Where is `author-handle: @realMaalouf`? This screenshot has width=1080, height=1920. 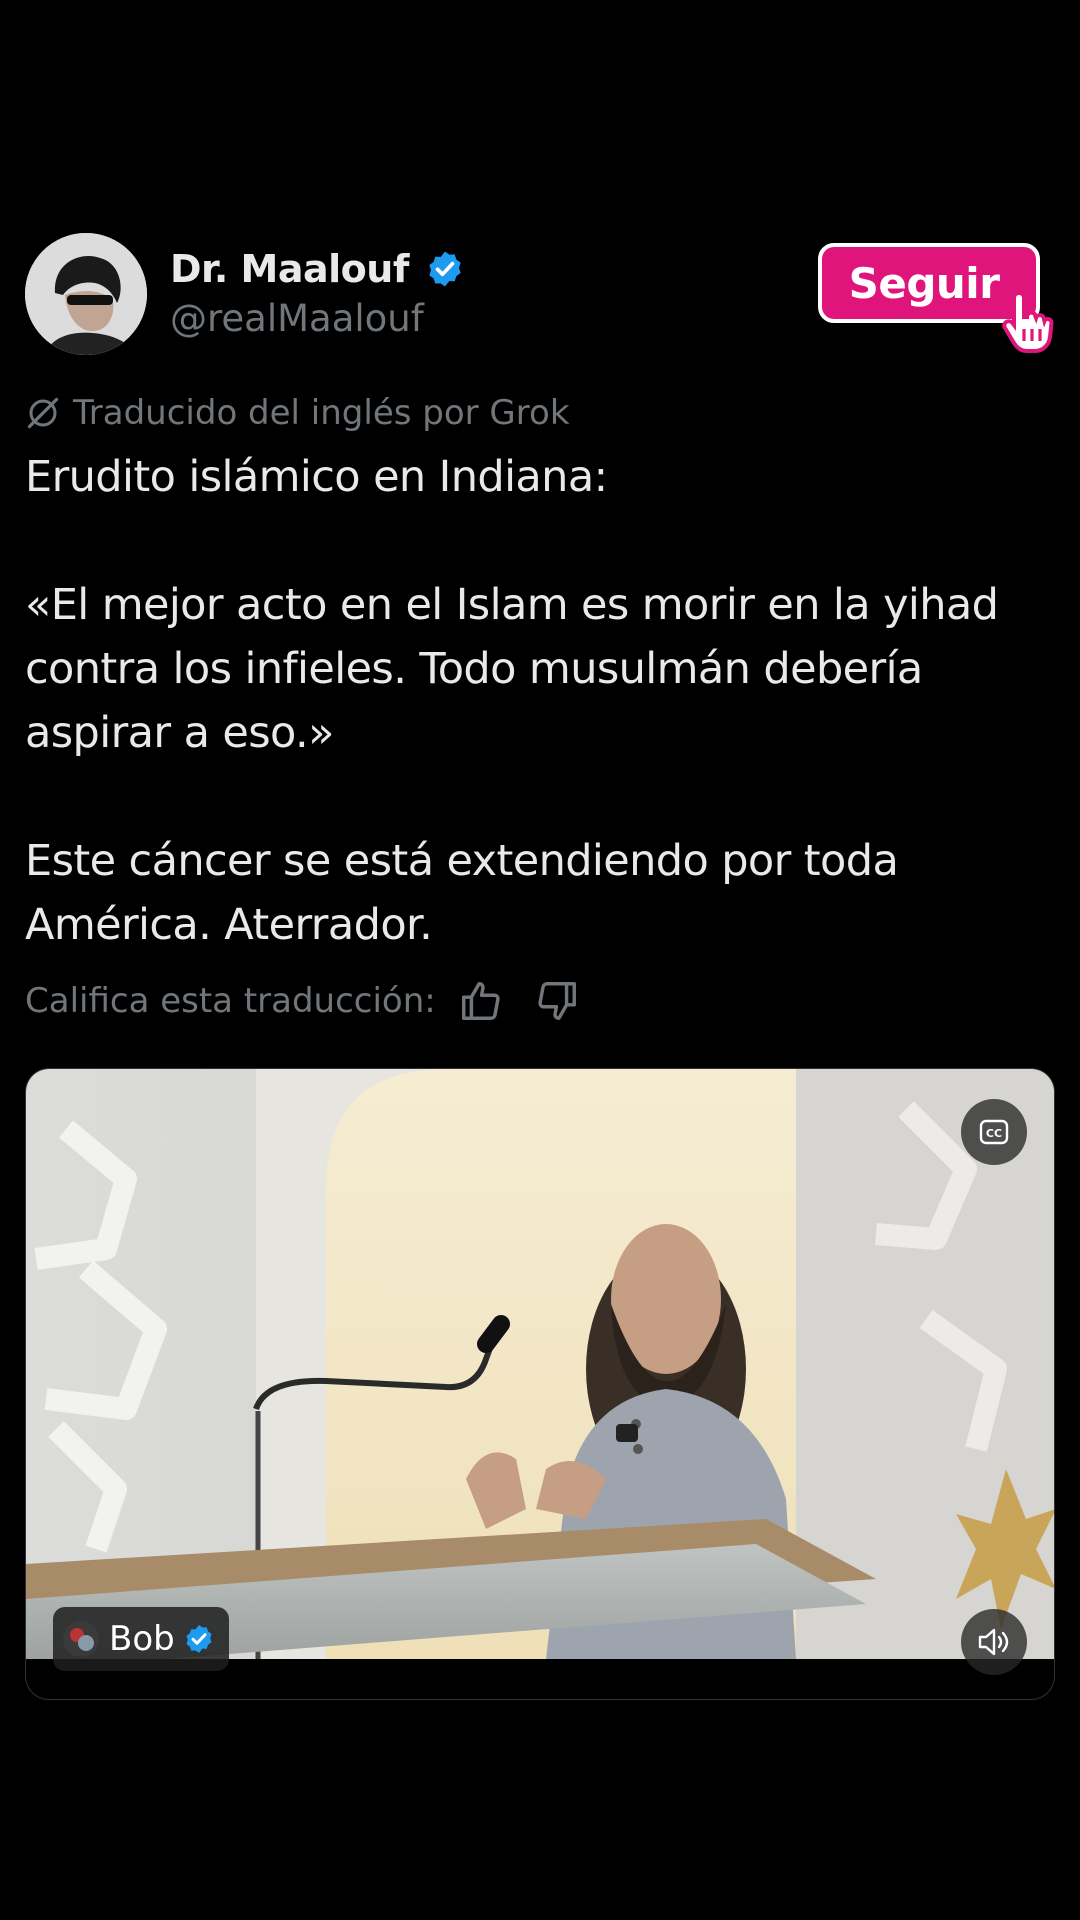
author-handle: @realMaalouf is located at coordinates (317, 318).